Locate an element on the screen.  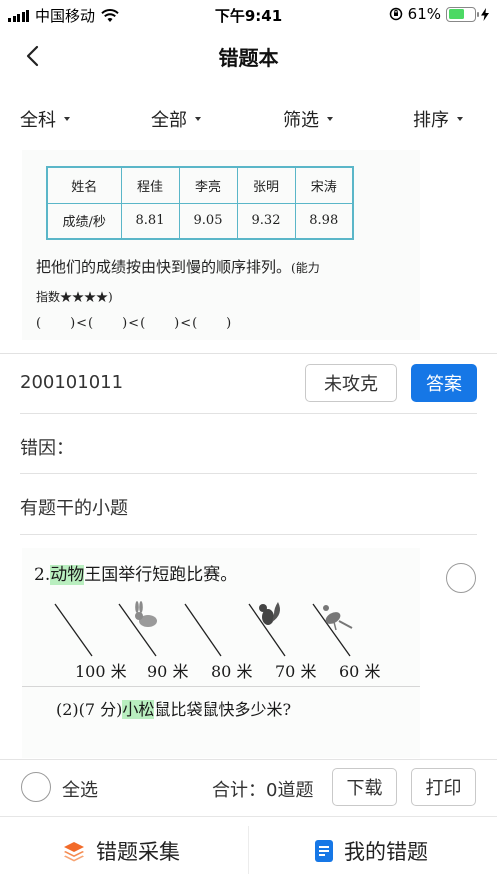
chevron-left-icon is located at coordinates (32, 56).